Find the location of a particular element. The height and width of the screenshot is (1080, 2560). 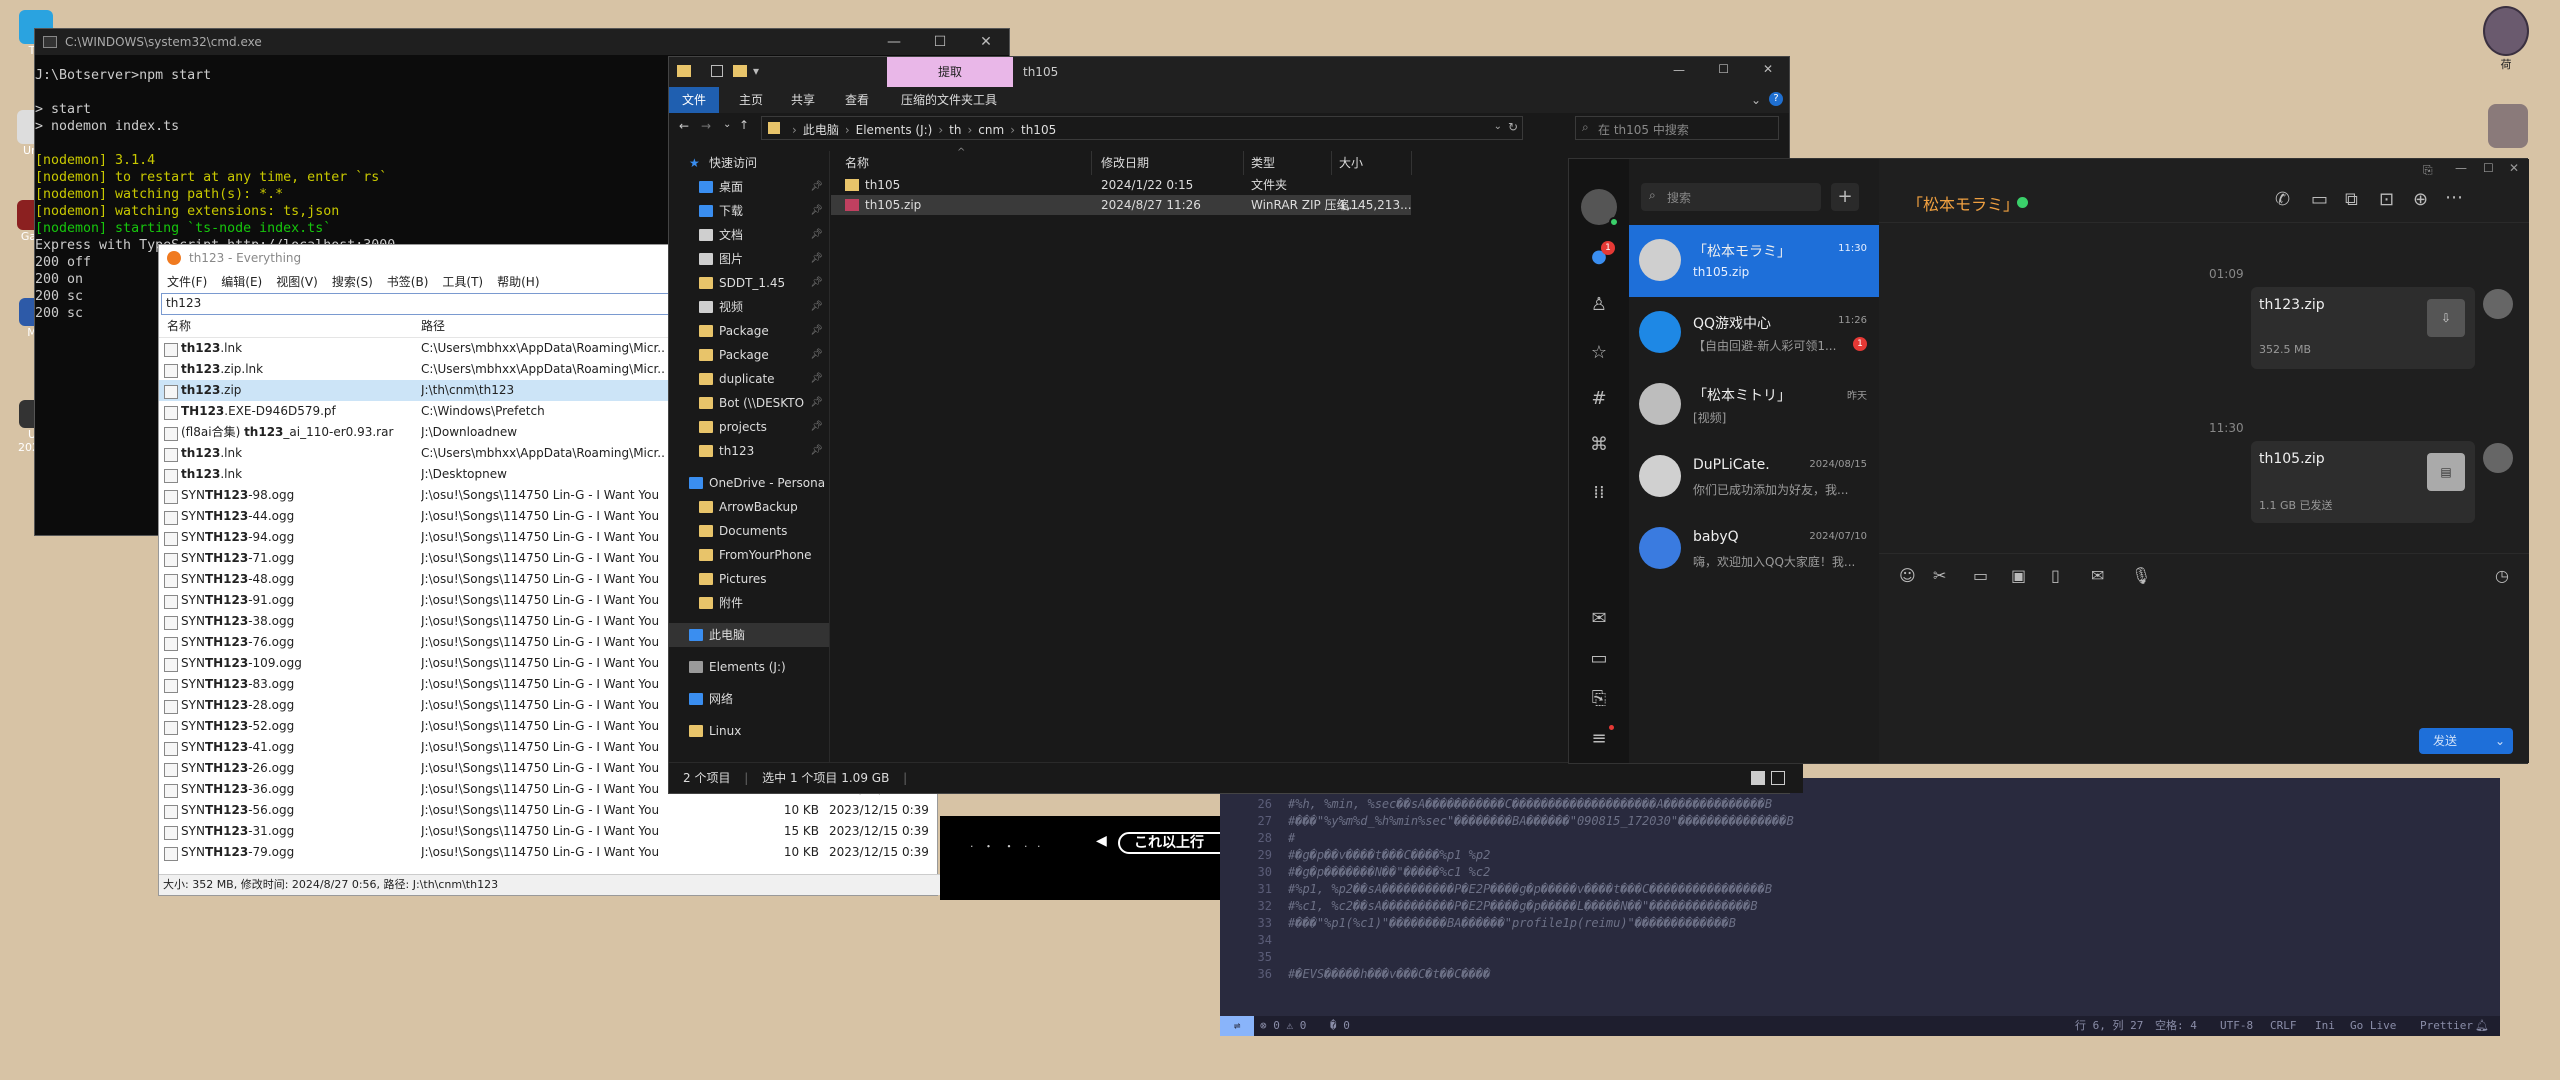

conversation-item: DuPLiCate. 你们已成功添加为好友，我... 2024/08/15 is located at coordinates (1754, 477).